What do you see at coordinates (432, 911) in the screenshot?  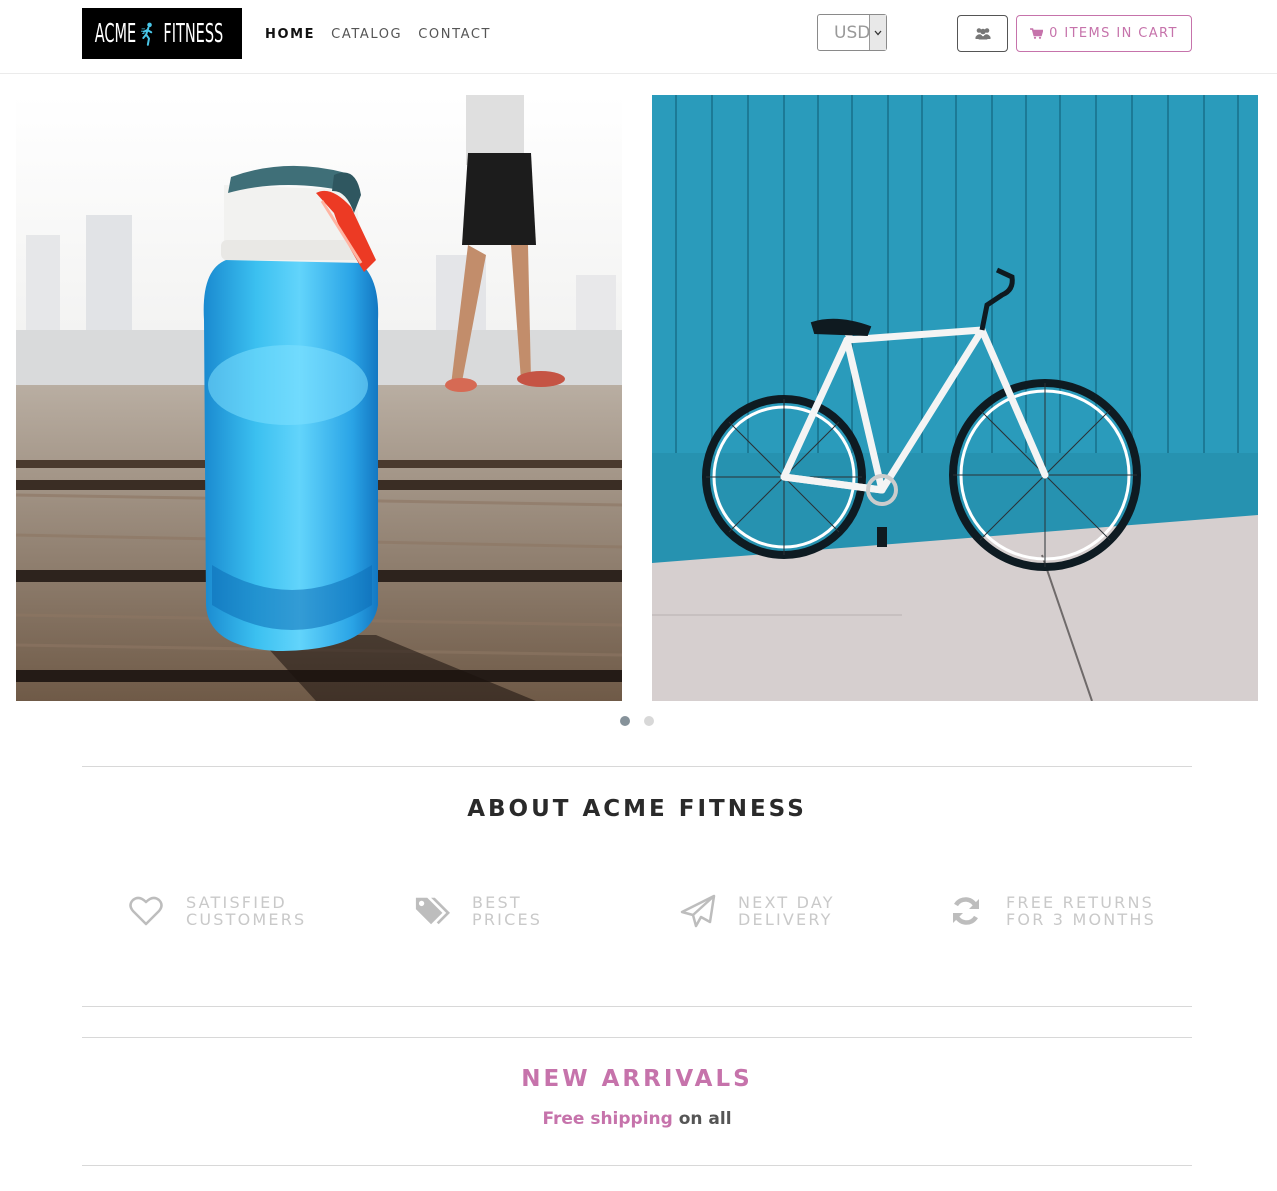 I see `tags-icon` at bounding box center [432, 911].